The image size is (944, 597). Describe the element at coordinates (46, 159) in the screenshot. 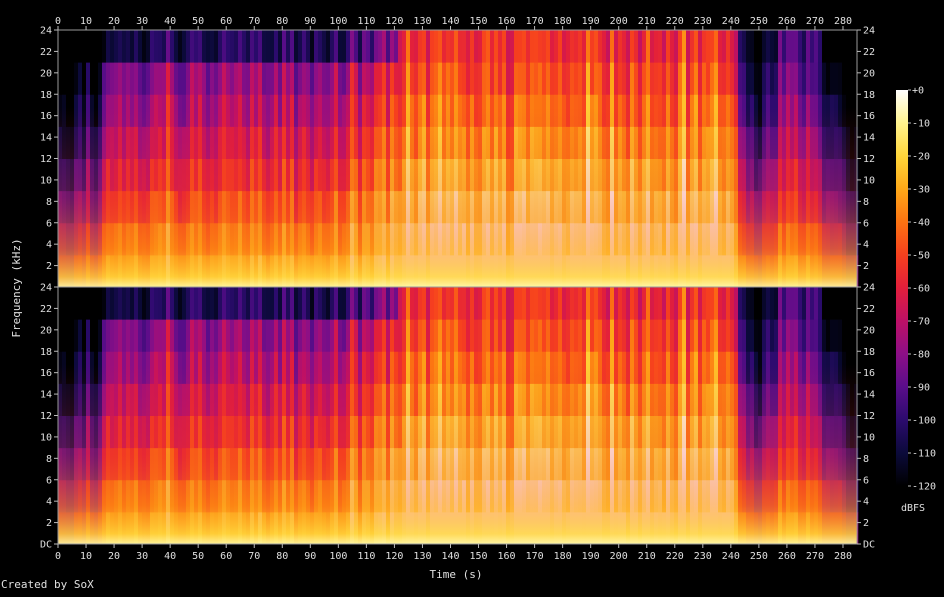

I see `y-tick-label-left: 12` at that location.